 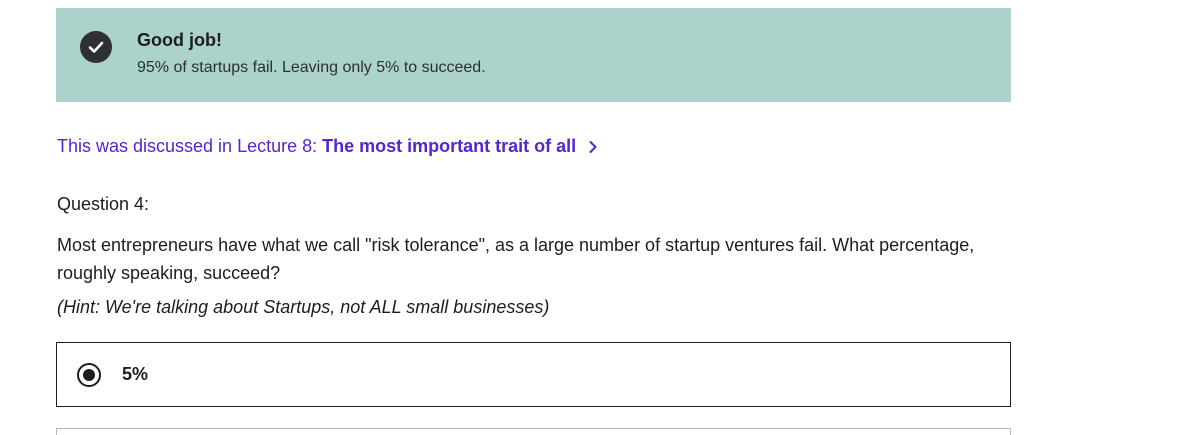 What do you see at coordinates (187, 146) in the screenshot?
I see `lecture-link-prefix: This was discussed in Lecture 8:` at bounding box center [187, 146].